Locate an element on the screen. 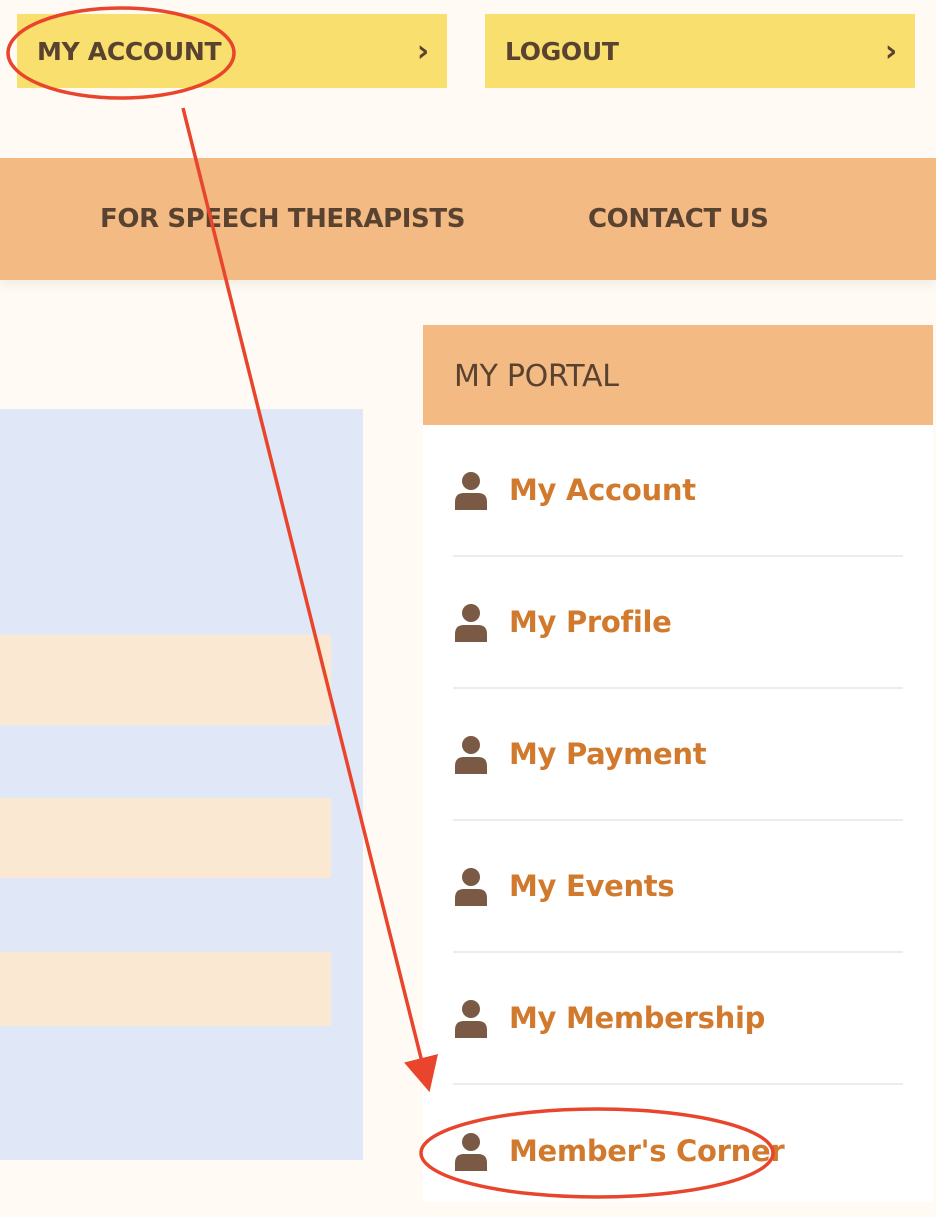 The width and height of the screenshot is (936, 1217). portal-item-my-payment: My Payment is located at coordinates (678, 755).